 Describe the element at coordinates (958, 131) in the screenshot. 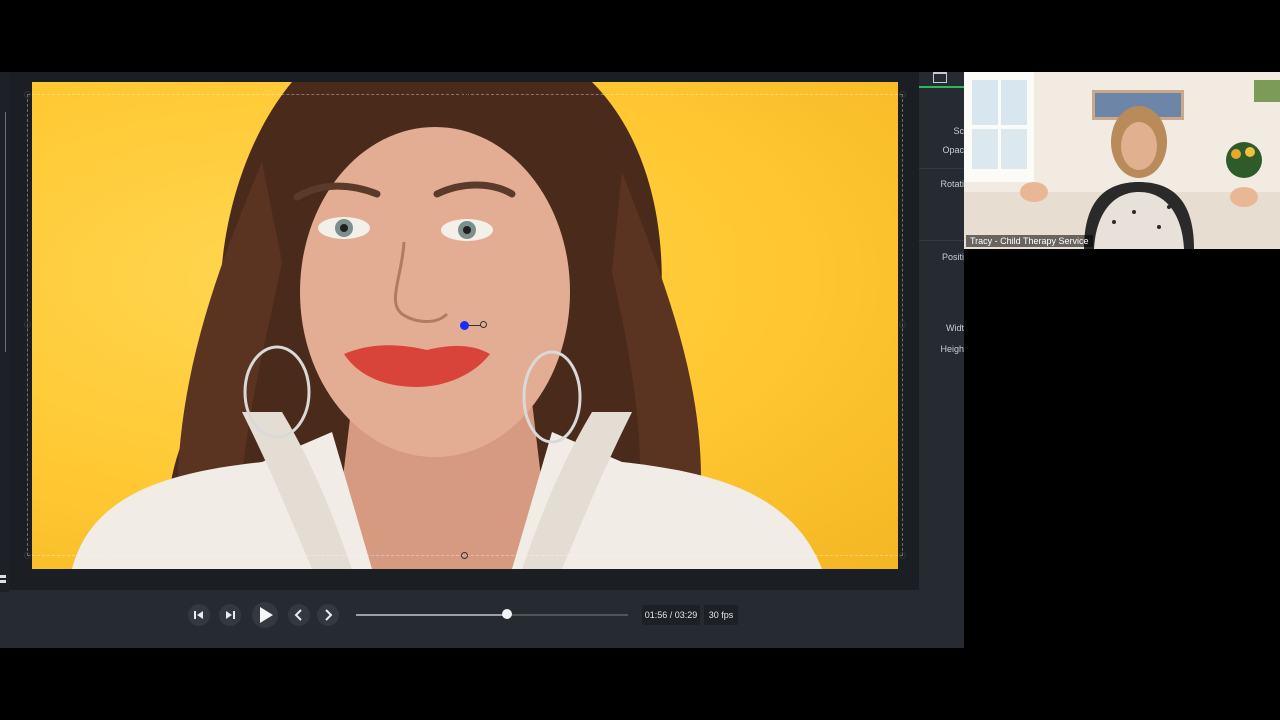

I see `scale-label: Sc` at that location.